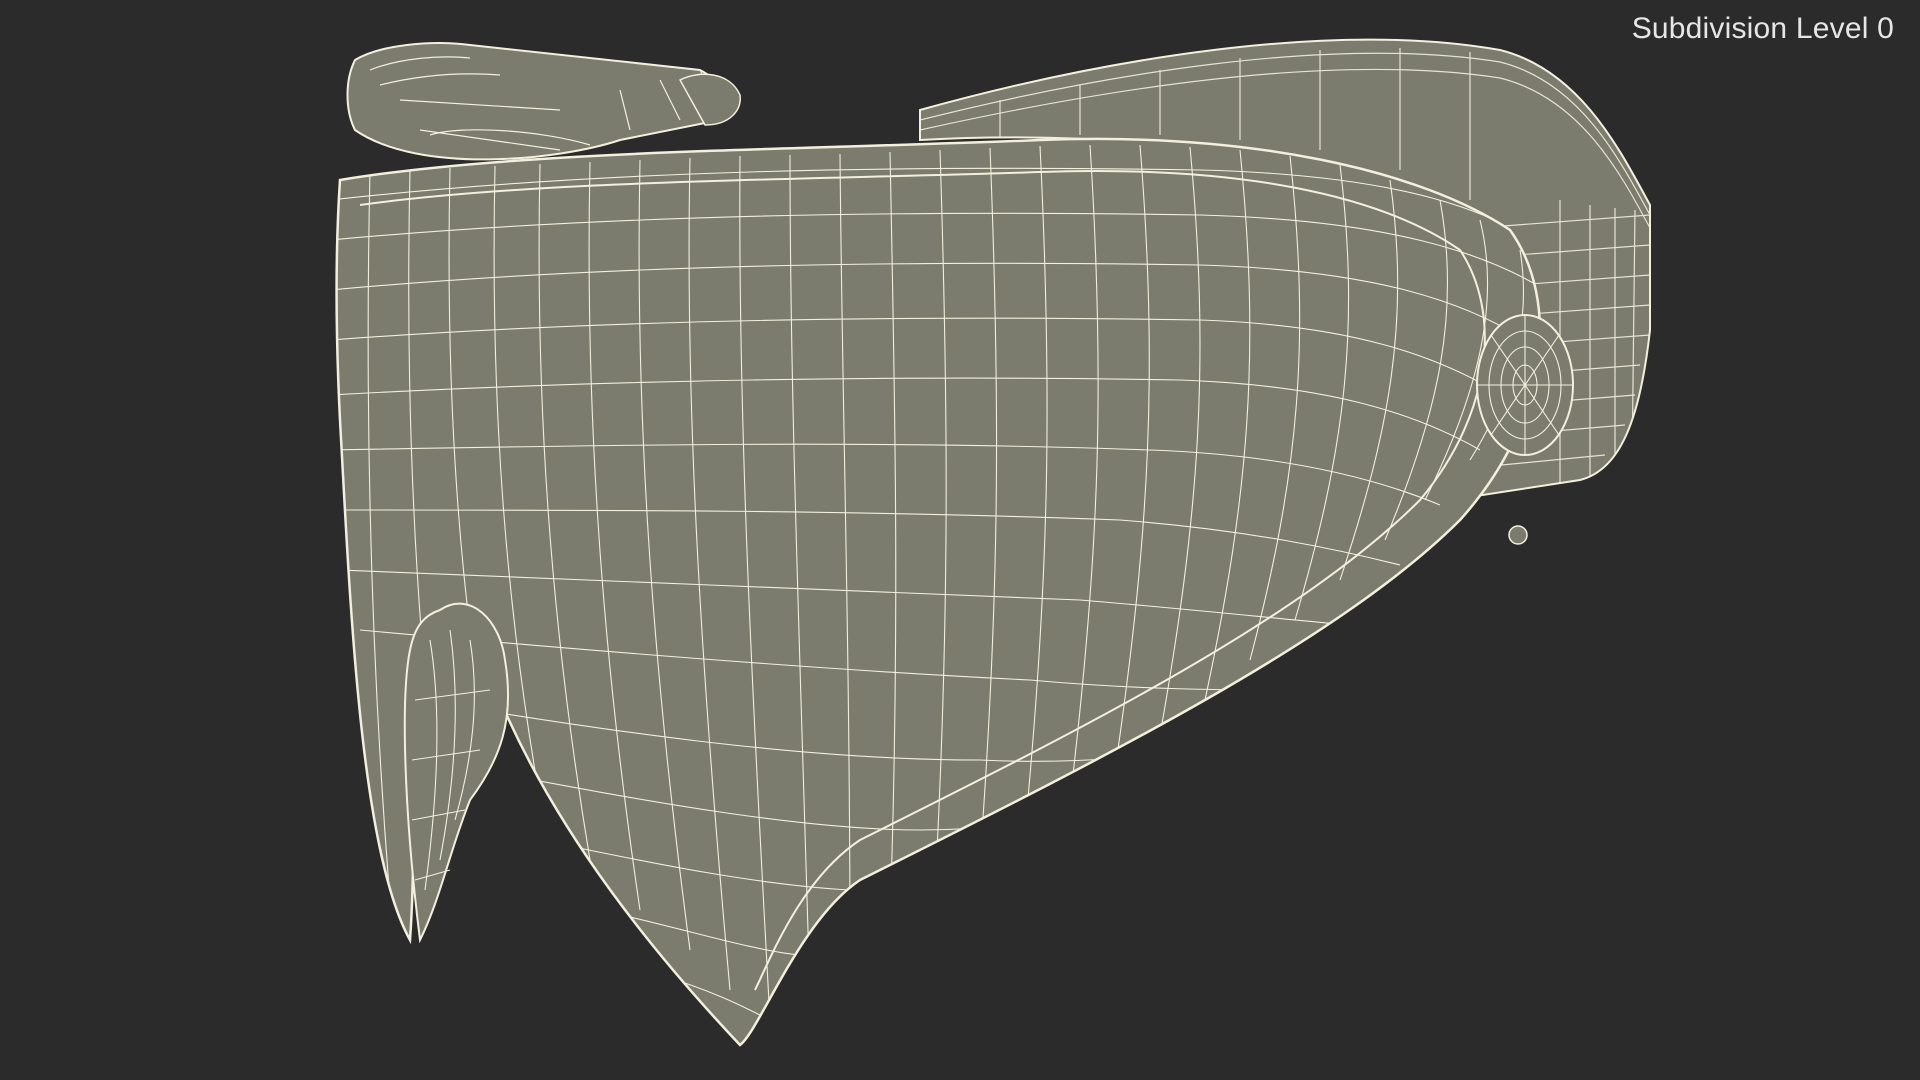  What do you see at coordinates (1525, 429) in the screenshot?
I see `side-vent-icon` at bounding box center [1525, 429].